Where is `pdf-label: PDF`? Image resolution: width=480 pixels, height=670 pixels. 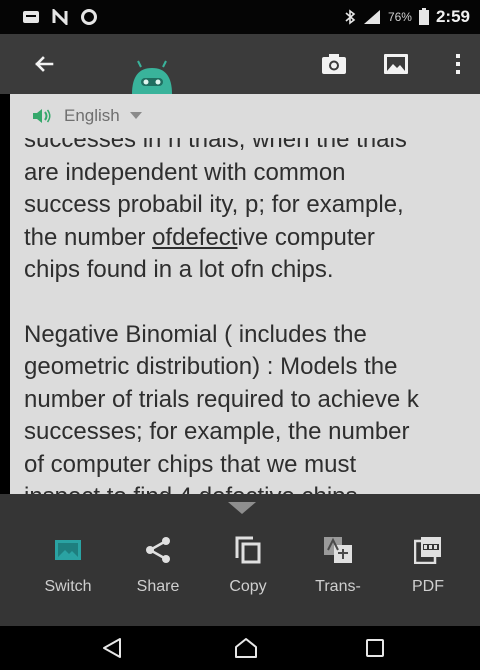 pdf-label: PDF is located at coordinates (428, 586).